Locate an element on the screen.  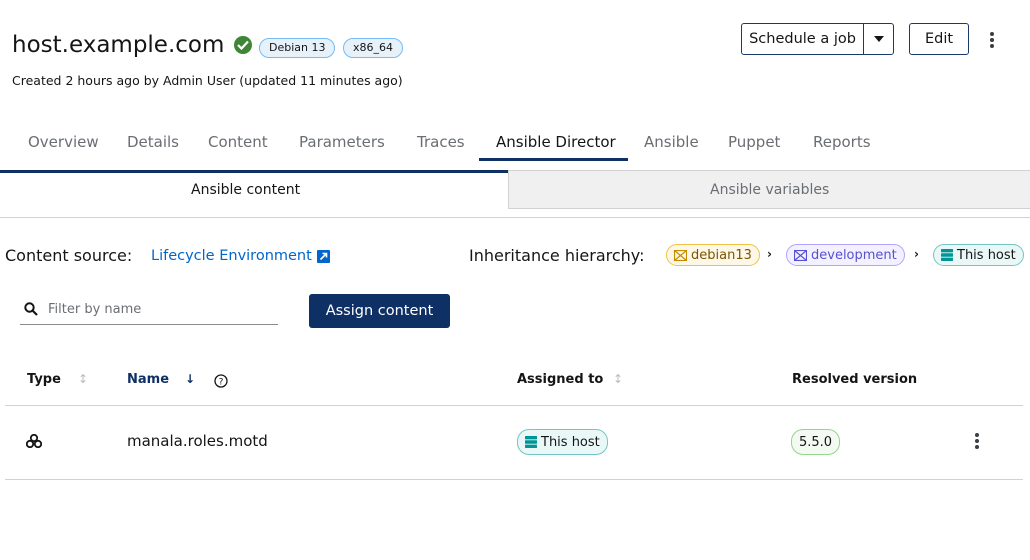
schedule-job-label: Schedule a job is located at coordinates (802, 39).